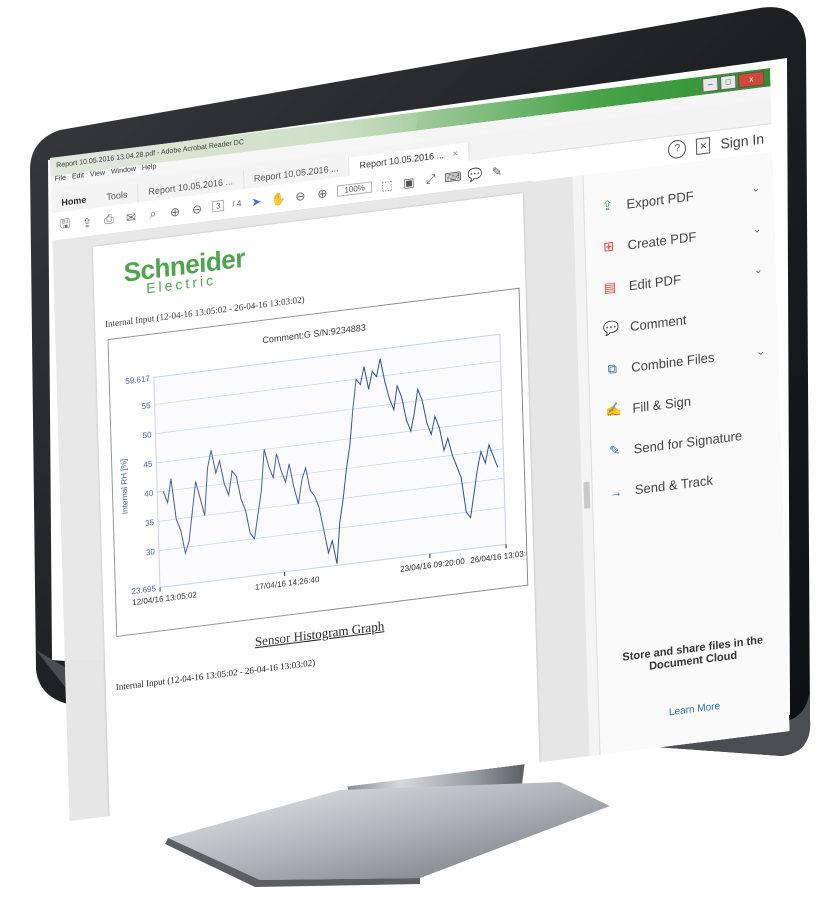 The height and width of the screenshot is (897, 825). I want to click on schneider-logo: Schneider Electric, so click(184, 270).